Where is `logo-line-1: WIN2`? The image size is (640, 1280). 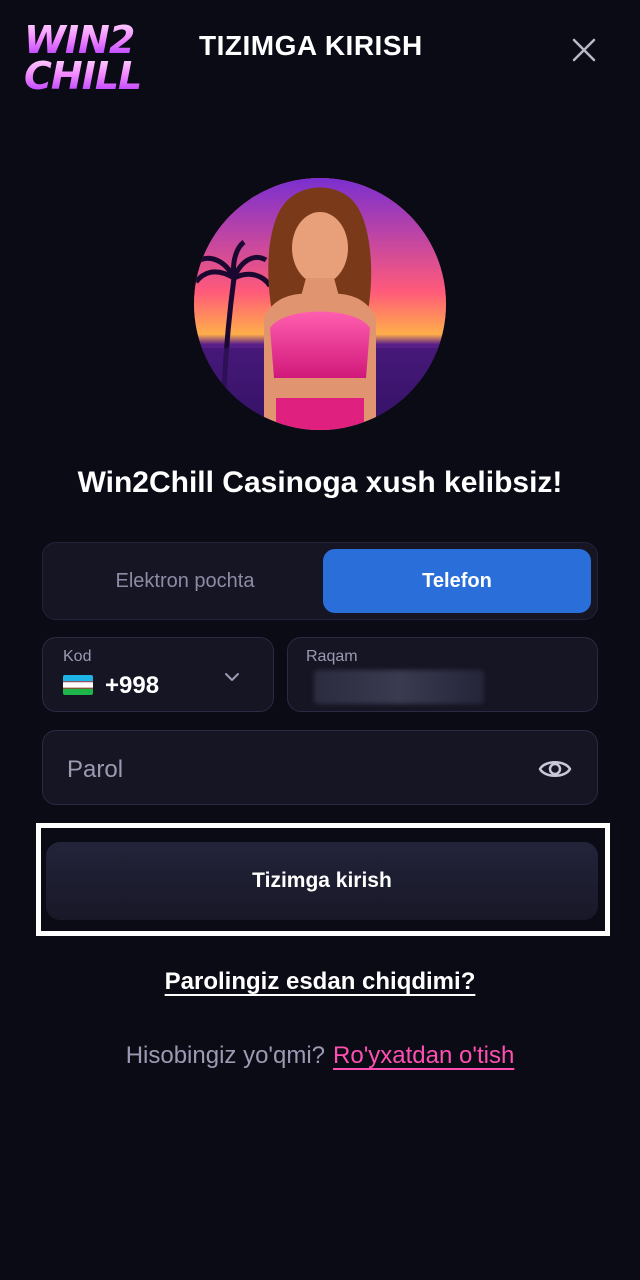 logo-line-1: WIN2 is located at coordinates (79, 40).